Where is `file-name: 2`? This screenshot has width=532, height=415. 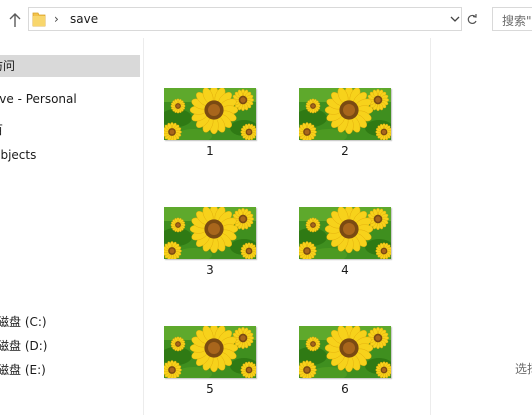
file-name: 2 is located at coordinates (345, 151).